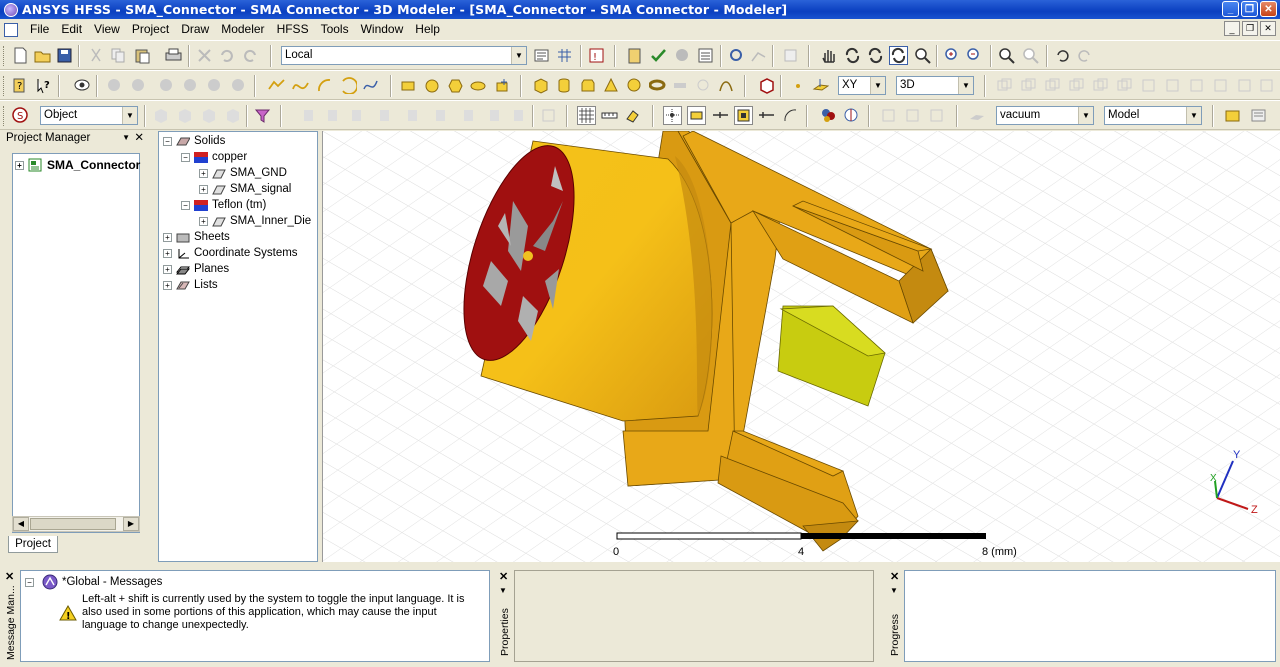  I want to click on undo-icon, so click(226, 55).